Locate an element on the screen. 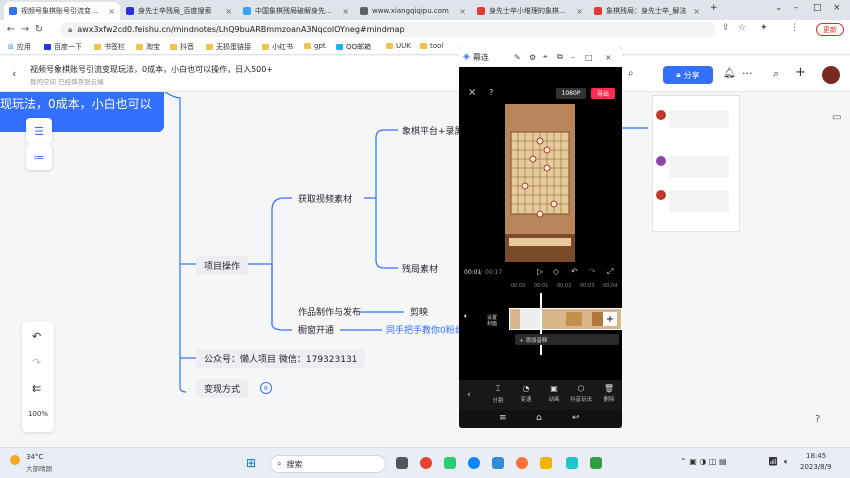  bookmark-item: QQ邮箱 is located at coordinates (353, 47).